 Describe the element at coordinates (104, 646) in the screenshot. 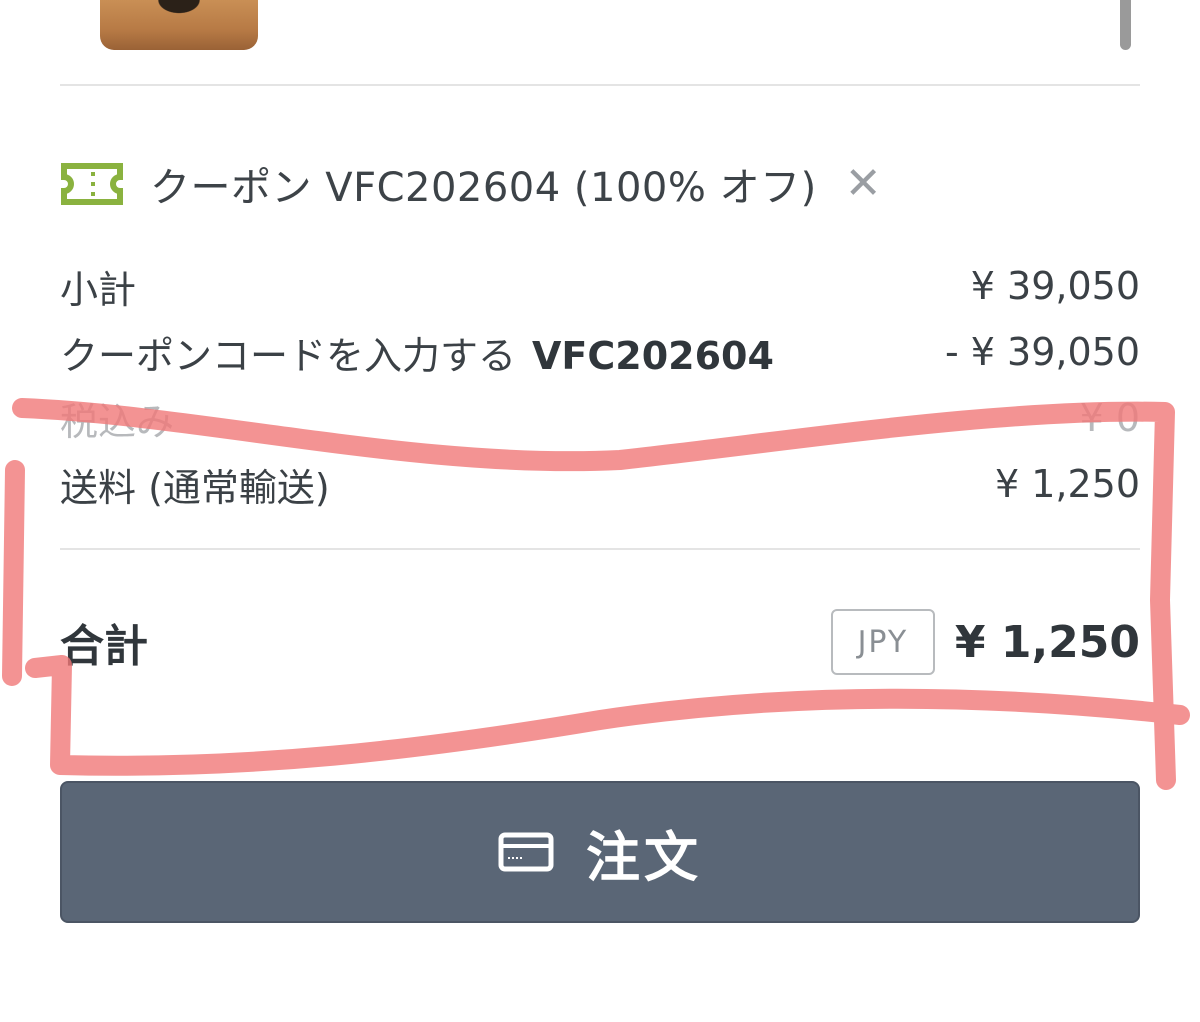

I see `total-label: 合計` at that location.